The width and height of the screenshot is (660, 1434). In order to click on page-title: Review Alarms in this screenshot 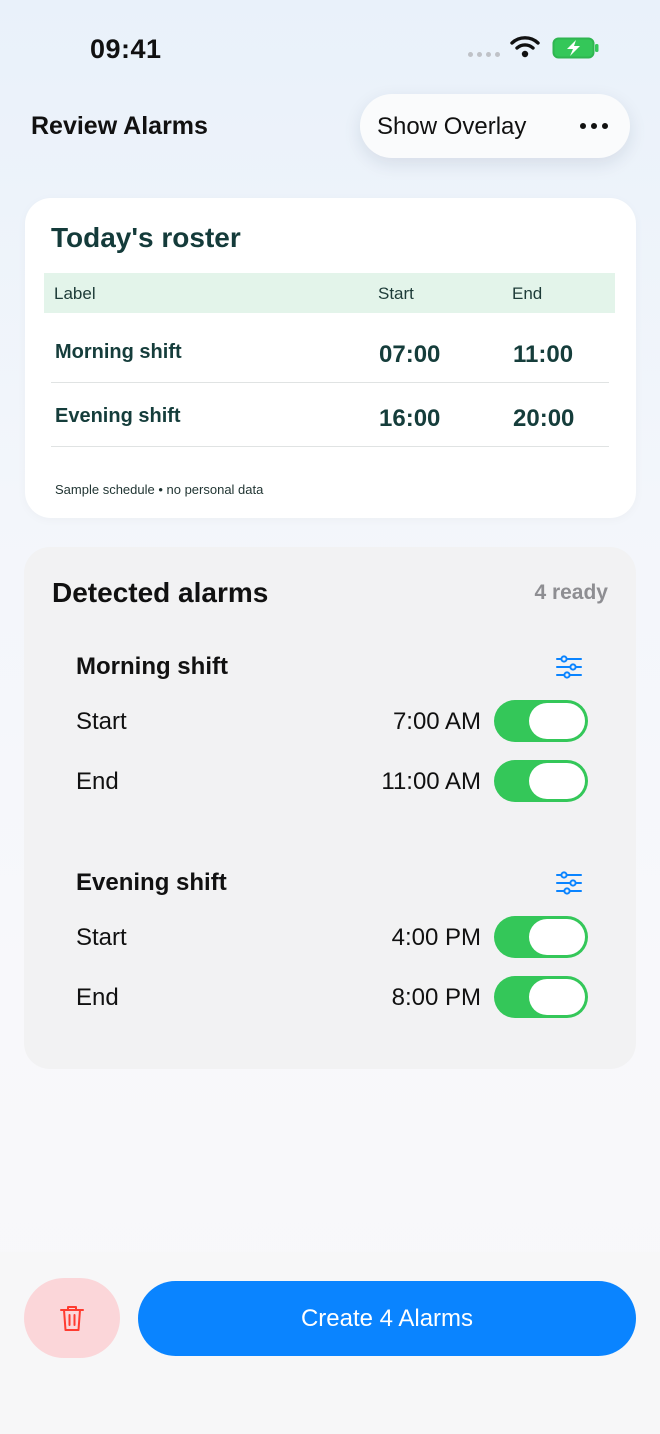, I will do `click(119, 126)`.